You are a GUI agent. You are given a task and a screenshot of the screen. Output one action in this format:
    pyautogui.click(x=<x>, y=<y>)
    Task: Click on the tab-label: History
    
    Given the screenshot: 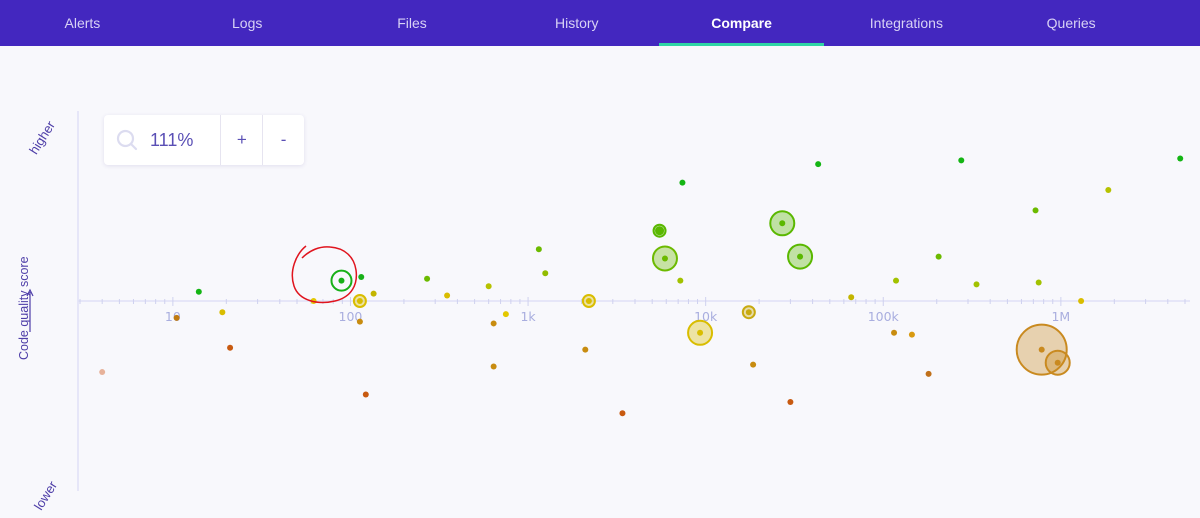 What is the action you would take?
    pyautogui.click(x=577, y=23)
    